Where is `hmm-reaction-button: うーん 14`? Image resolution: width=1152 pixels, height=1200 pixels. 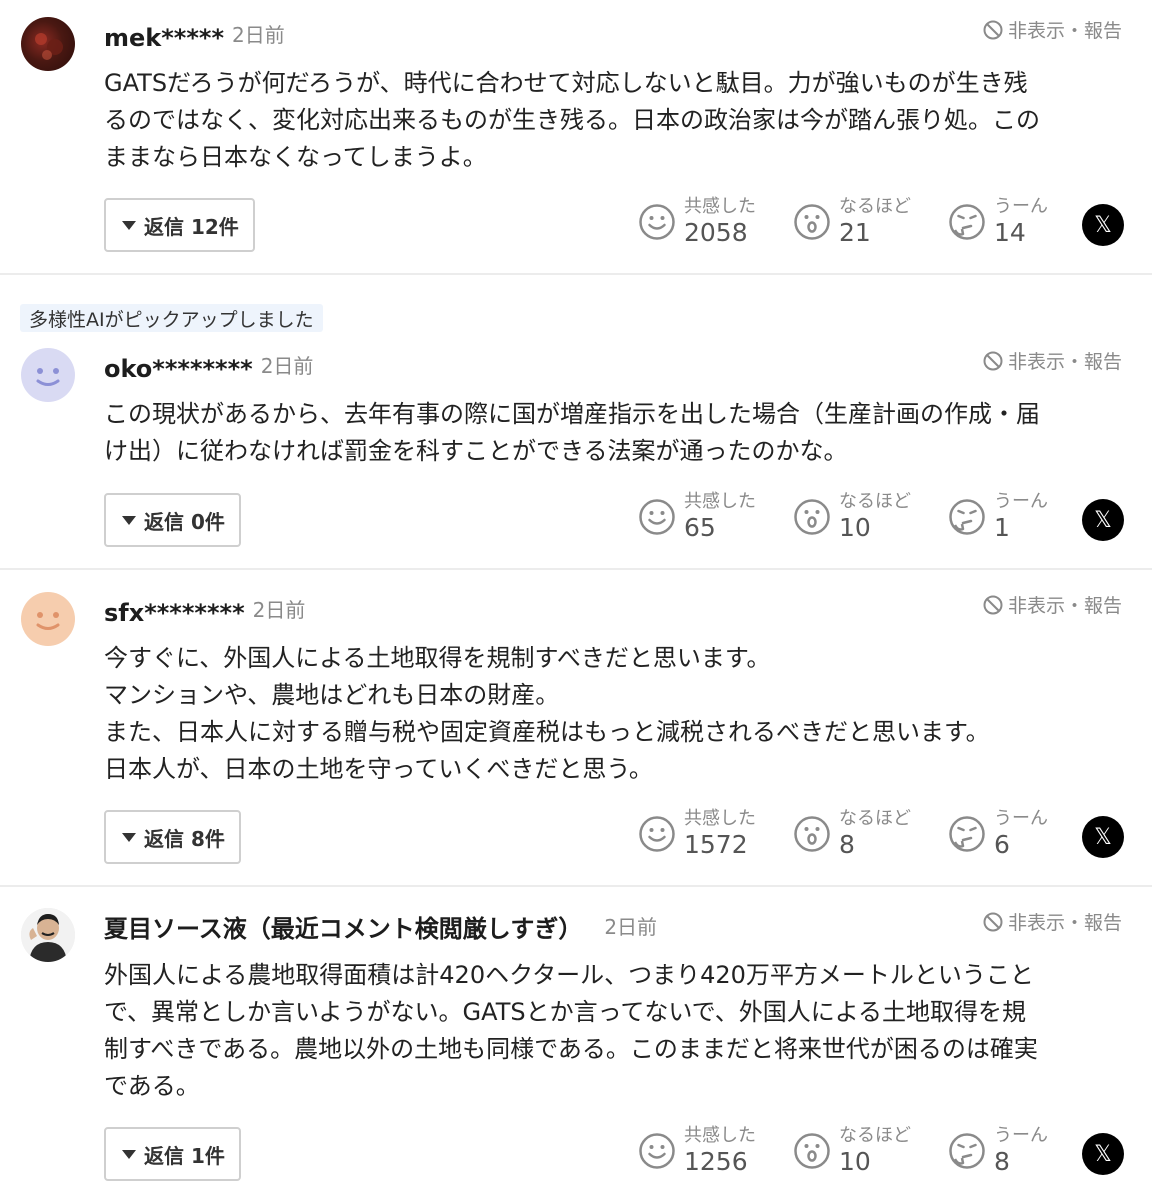
hmm-reaction-button: うーん 14 is located at coordinates (998, 222).